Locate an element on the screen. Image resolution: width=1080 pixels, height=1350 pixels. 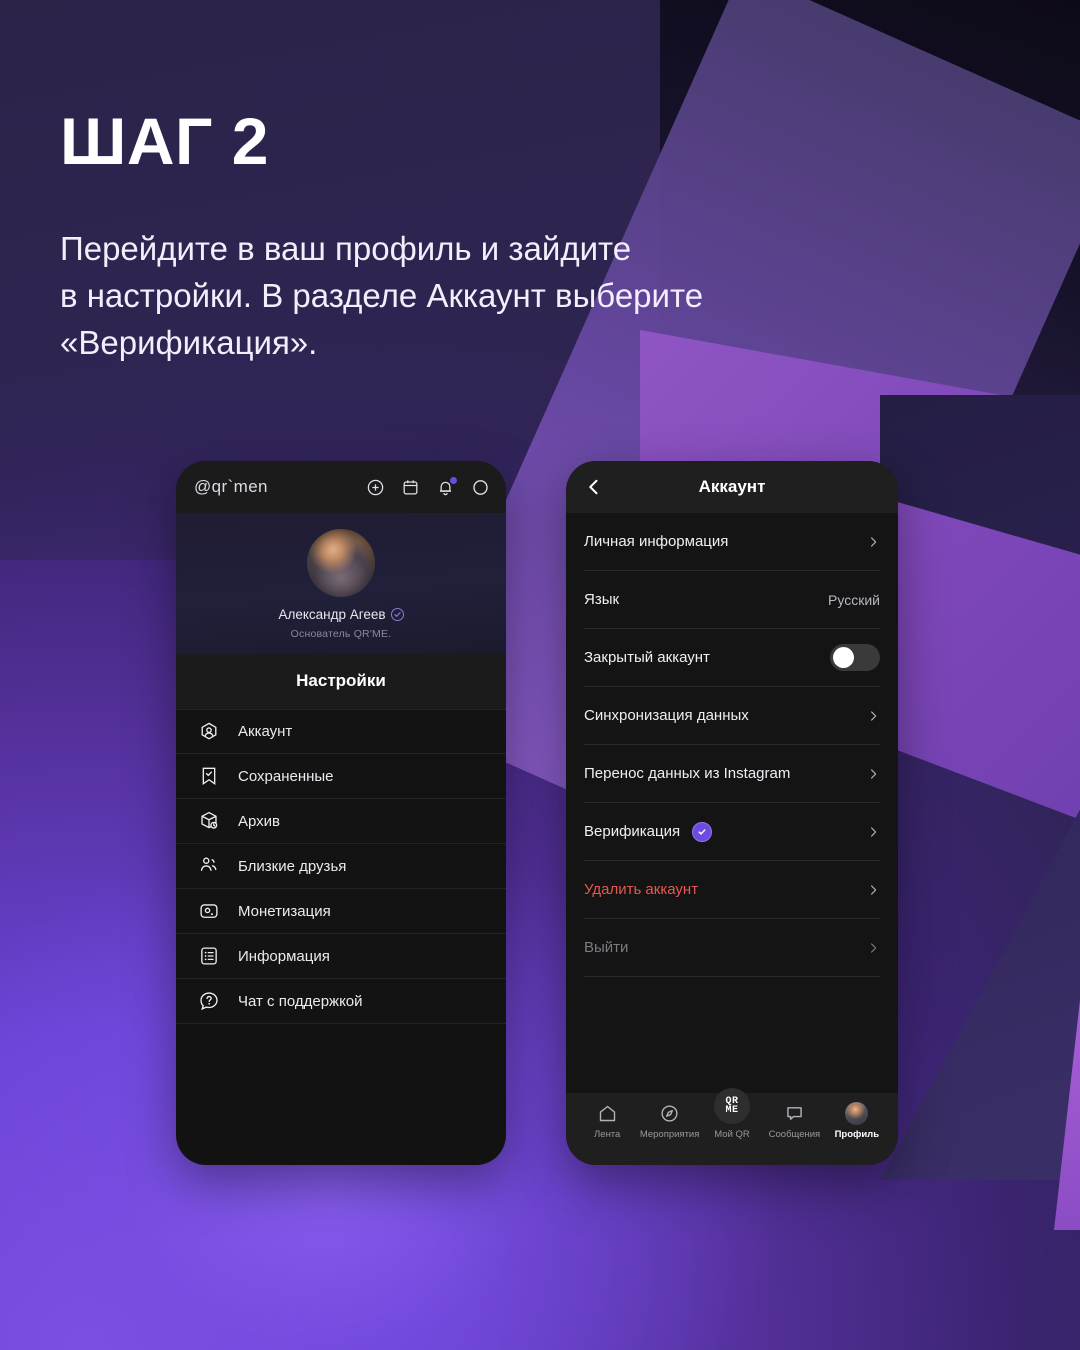
row-label: Язык is located at coordinates (602, 599).